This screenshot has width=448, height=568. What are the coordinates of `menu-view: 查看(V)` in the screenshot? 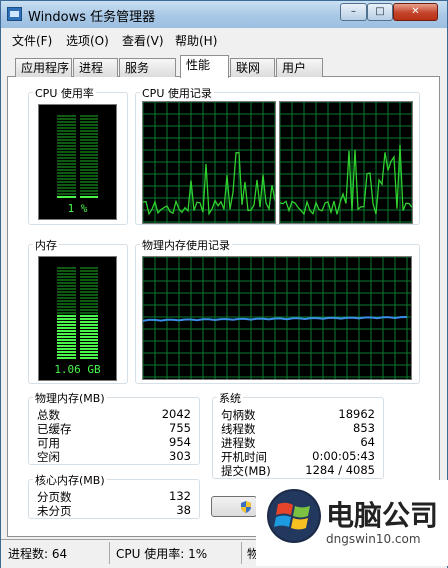 It's located at (143, 40).